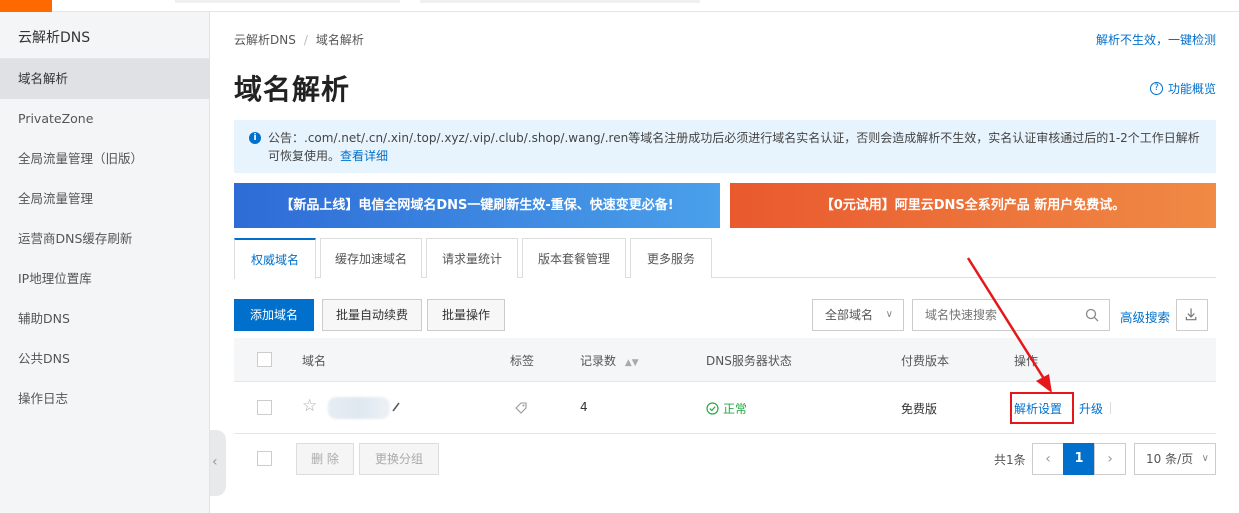 This screenshot has height=513, width=1239. What do you see at coordinates (560, 1) in the screenshot?
I see `top-search-placeholder` at bounding box center [560, 1].